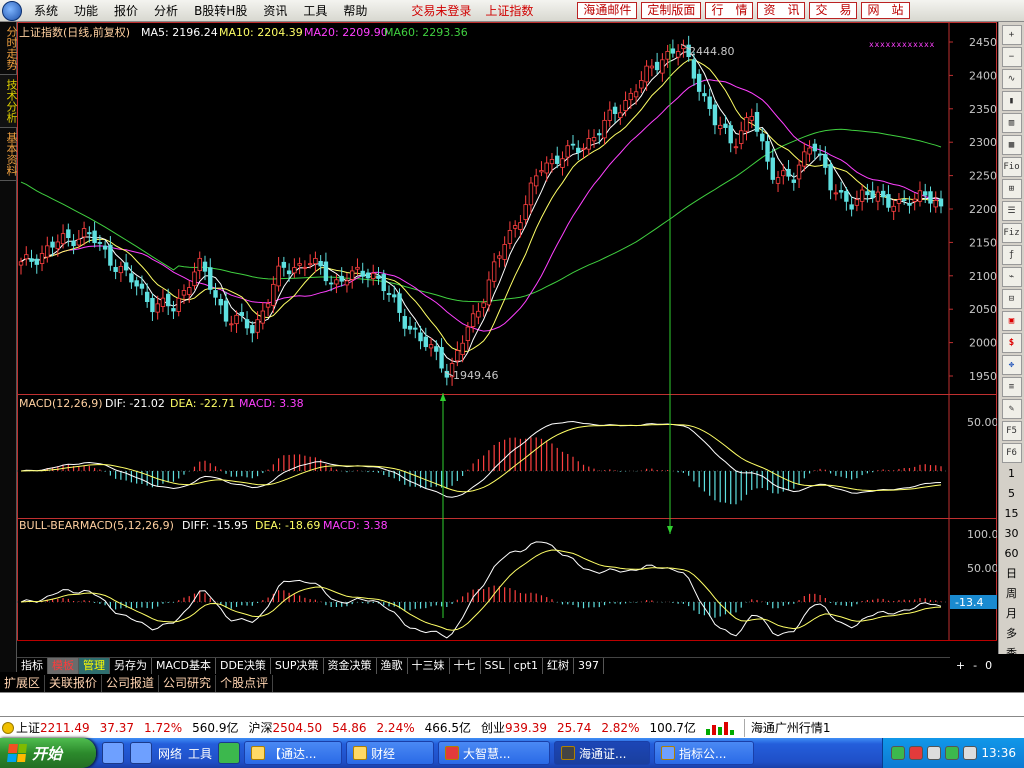 The width and height of the screenshot is (1024, 768). Describe the element at coordinates (1011, 409) in the screenshot. I see `pen-icon: ✎` at that location.